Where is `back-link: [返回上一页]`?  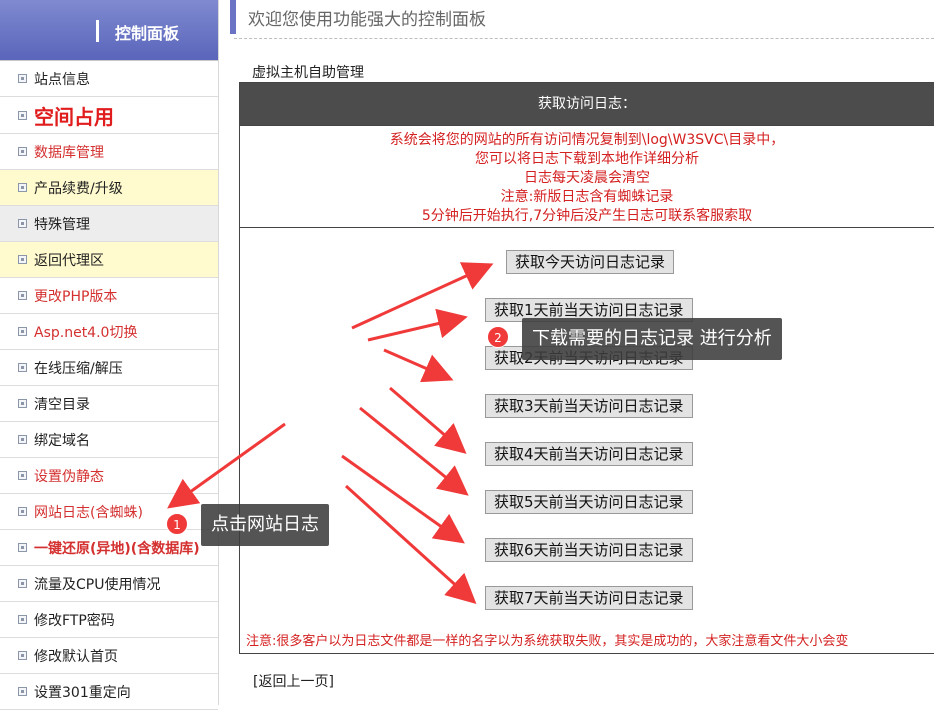 back-link: [返回上一页] is located at coordinates (293, 681).